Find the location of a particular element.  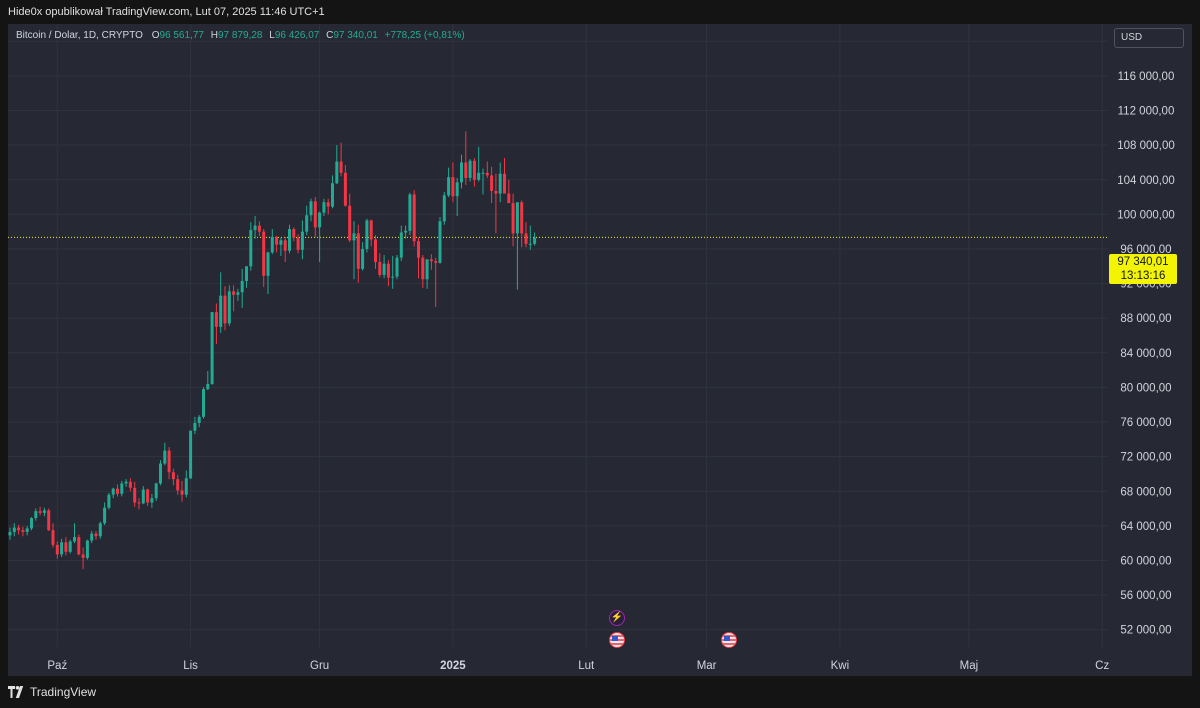

y-tick-label: 88 000,00 is located at coordinates (1145, 319).